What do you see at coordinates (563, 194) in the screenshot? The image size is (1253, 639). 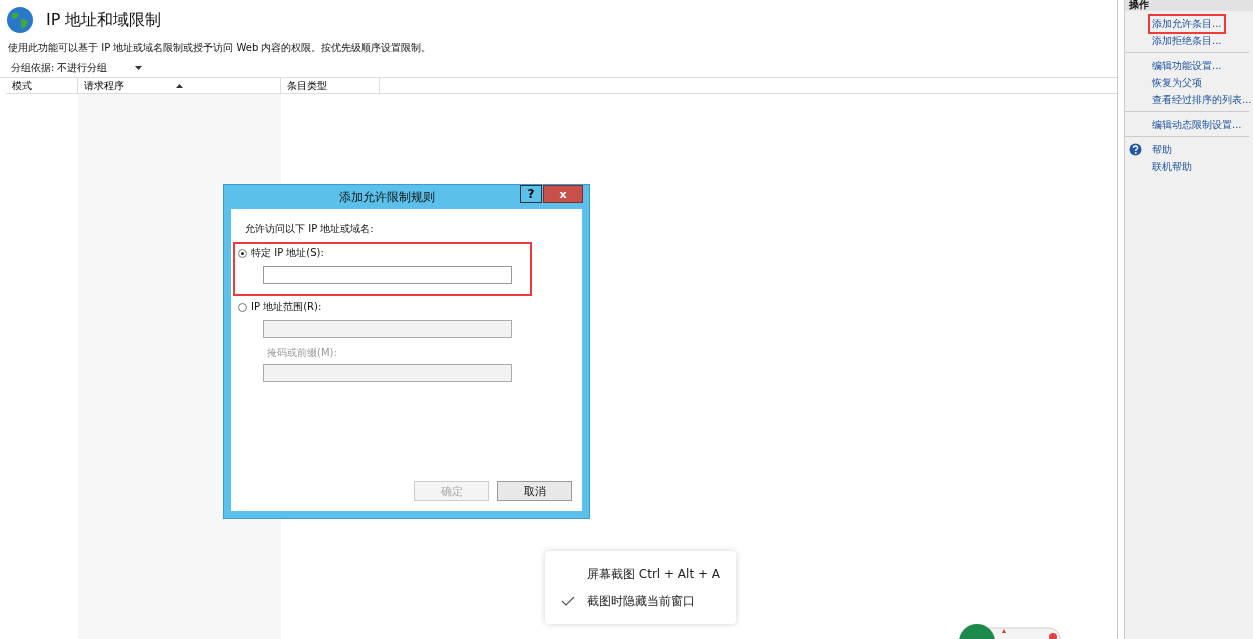 I see `close-button: x` at bounding box center [563, 194].